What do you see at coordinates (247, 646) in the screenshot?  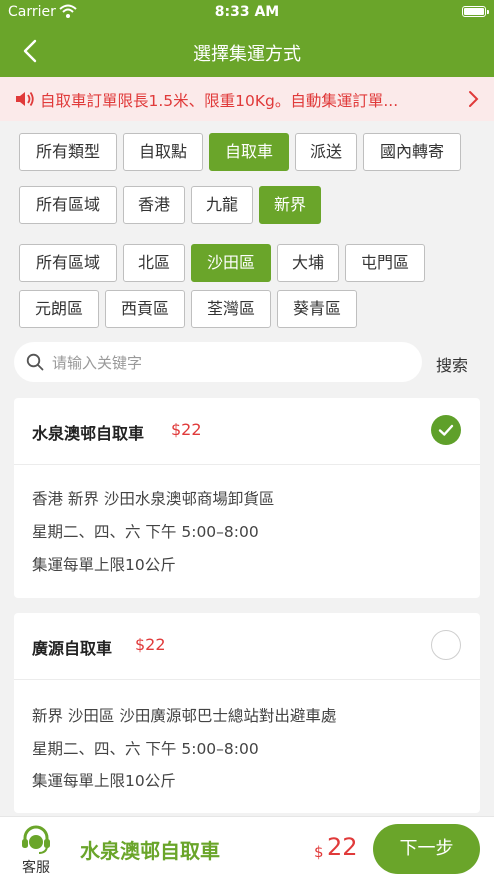 I see `card-header: 廣源自取車 $22` at bounding box center [247, 646].